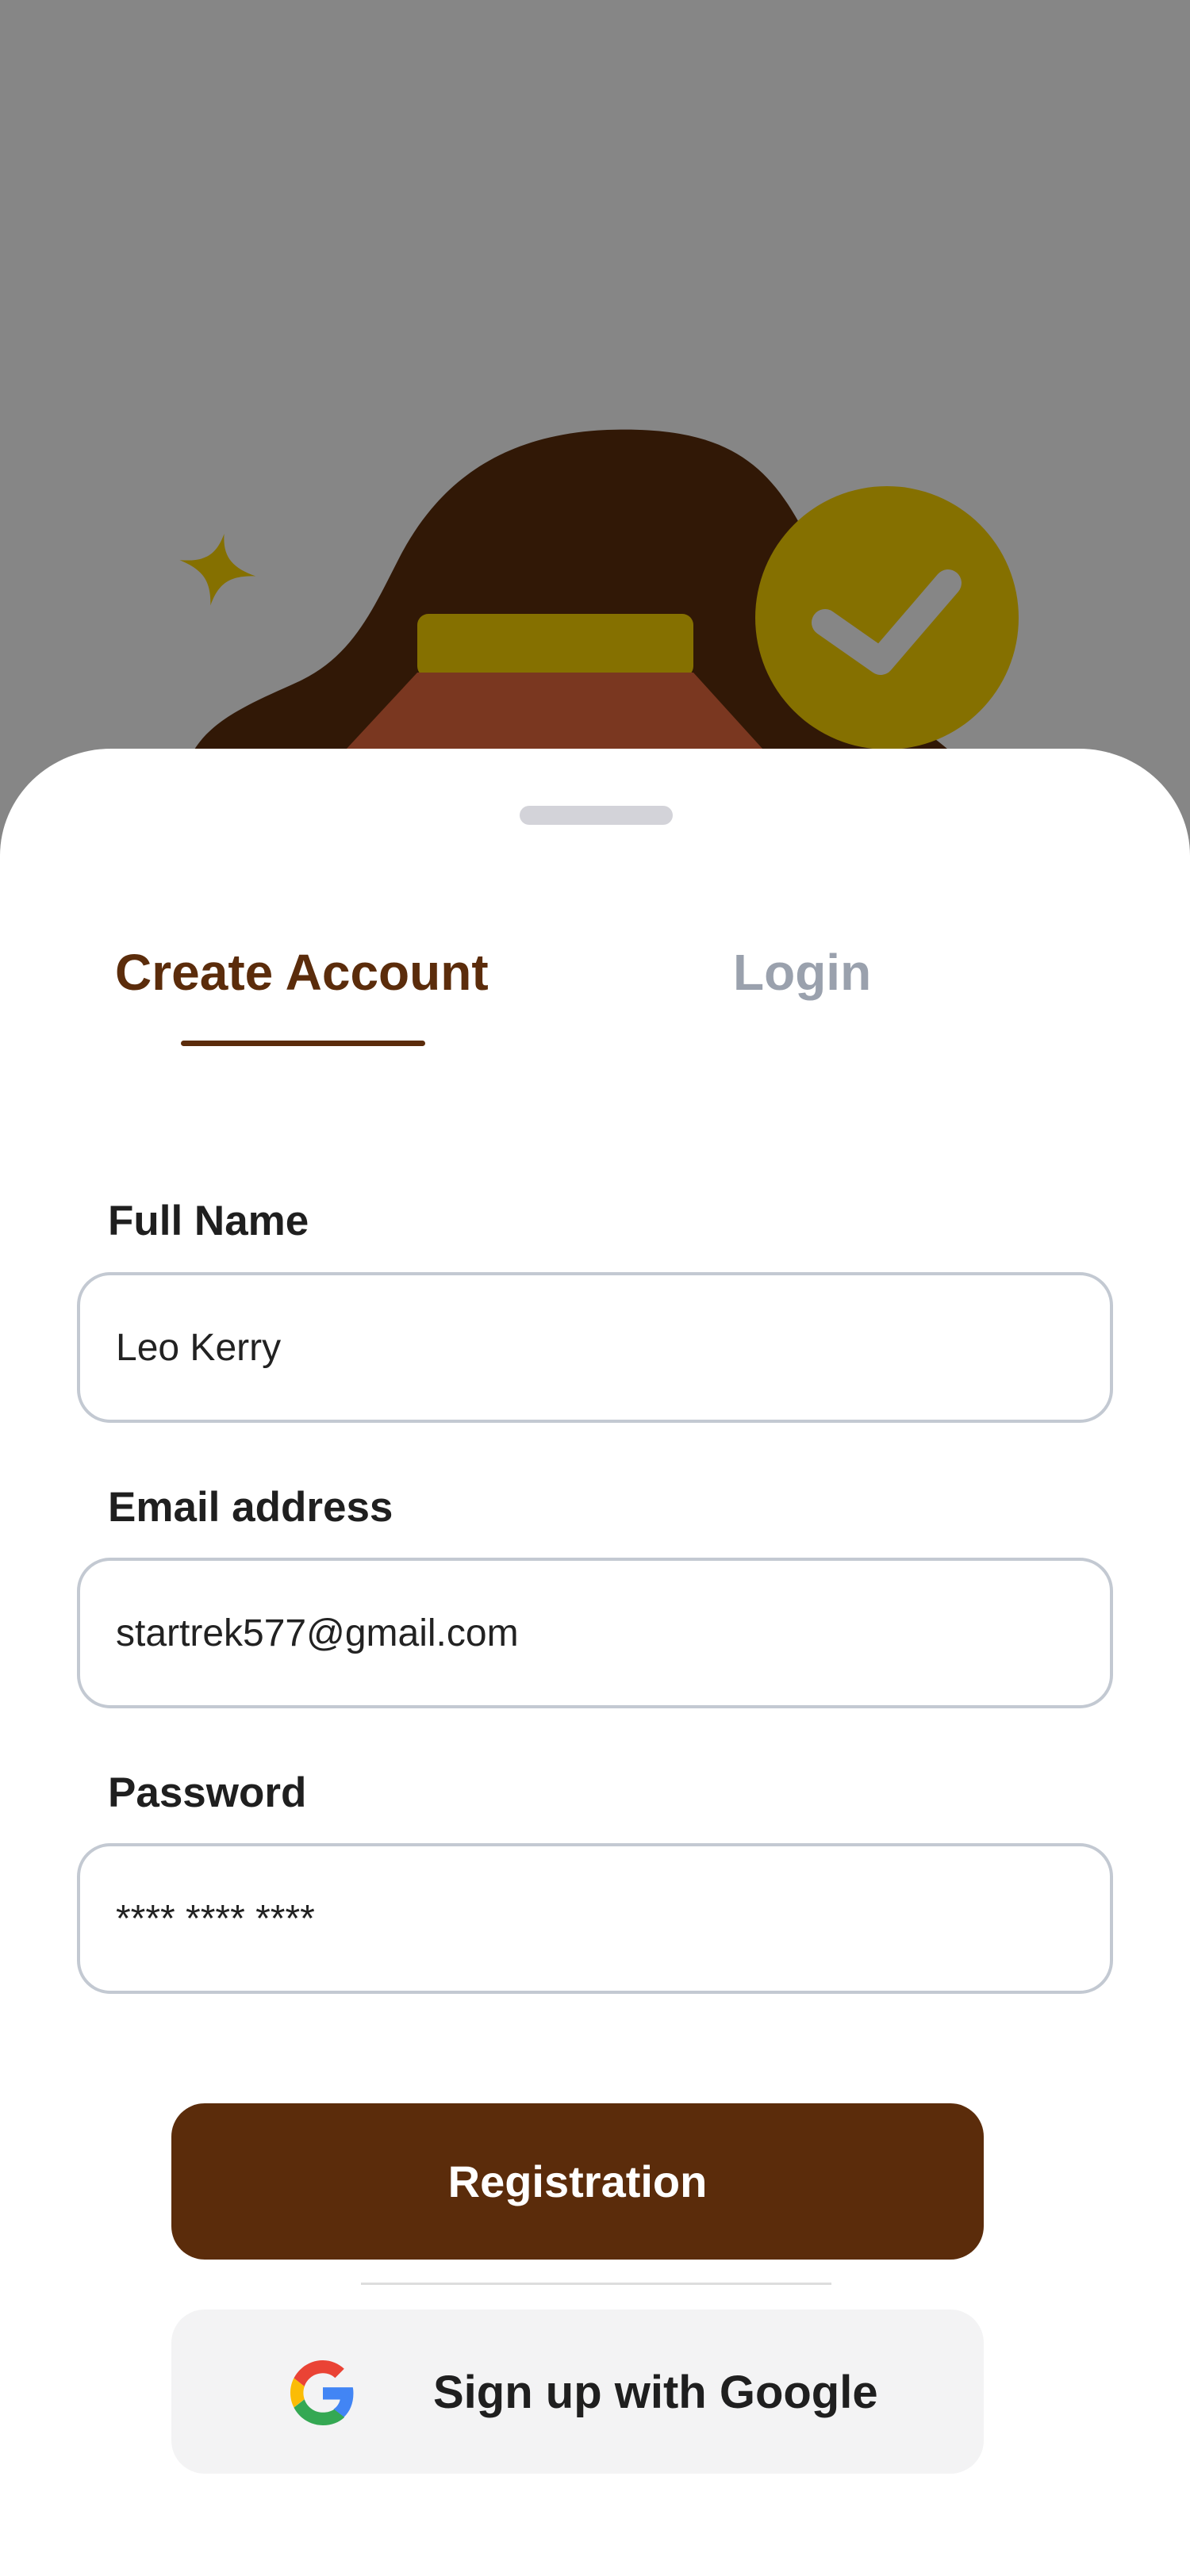 Image resolution: width=1190 pixels, height=2576 pixels. I want to click on full-name-label: Full Name, so click(208, 1221).